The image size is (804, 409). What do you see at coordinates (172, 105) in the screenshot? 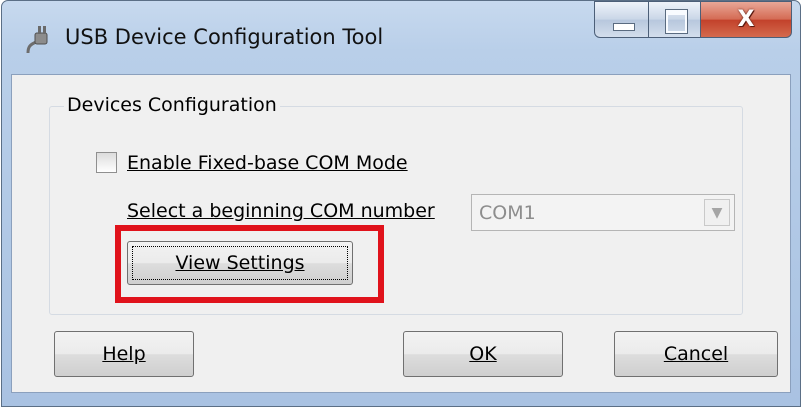
I see `group-title: Devices Configuration` at bounding box center [172, 105].